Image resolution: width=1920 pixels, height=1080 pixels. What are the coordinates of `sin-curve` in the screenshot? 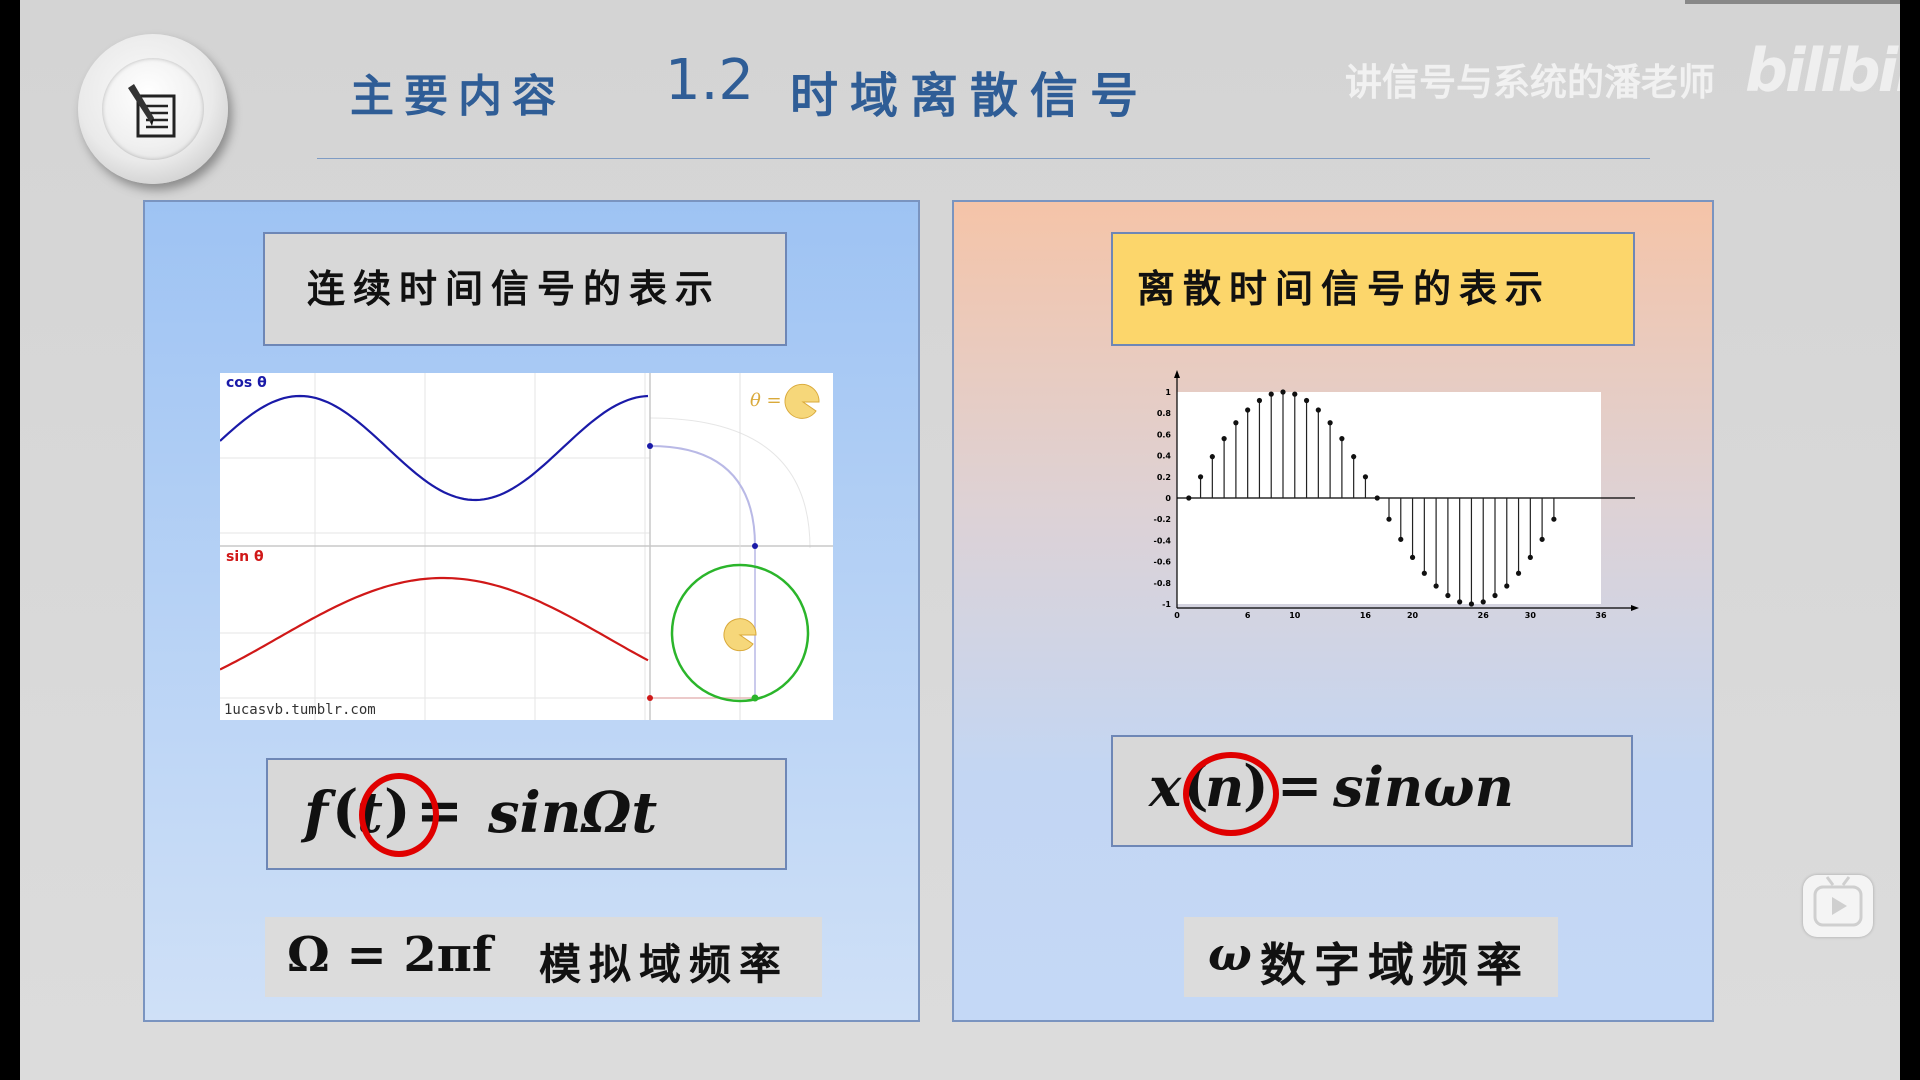 It's located at (434, 623).